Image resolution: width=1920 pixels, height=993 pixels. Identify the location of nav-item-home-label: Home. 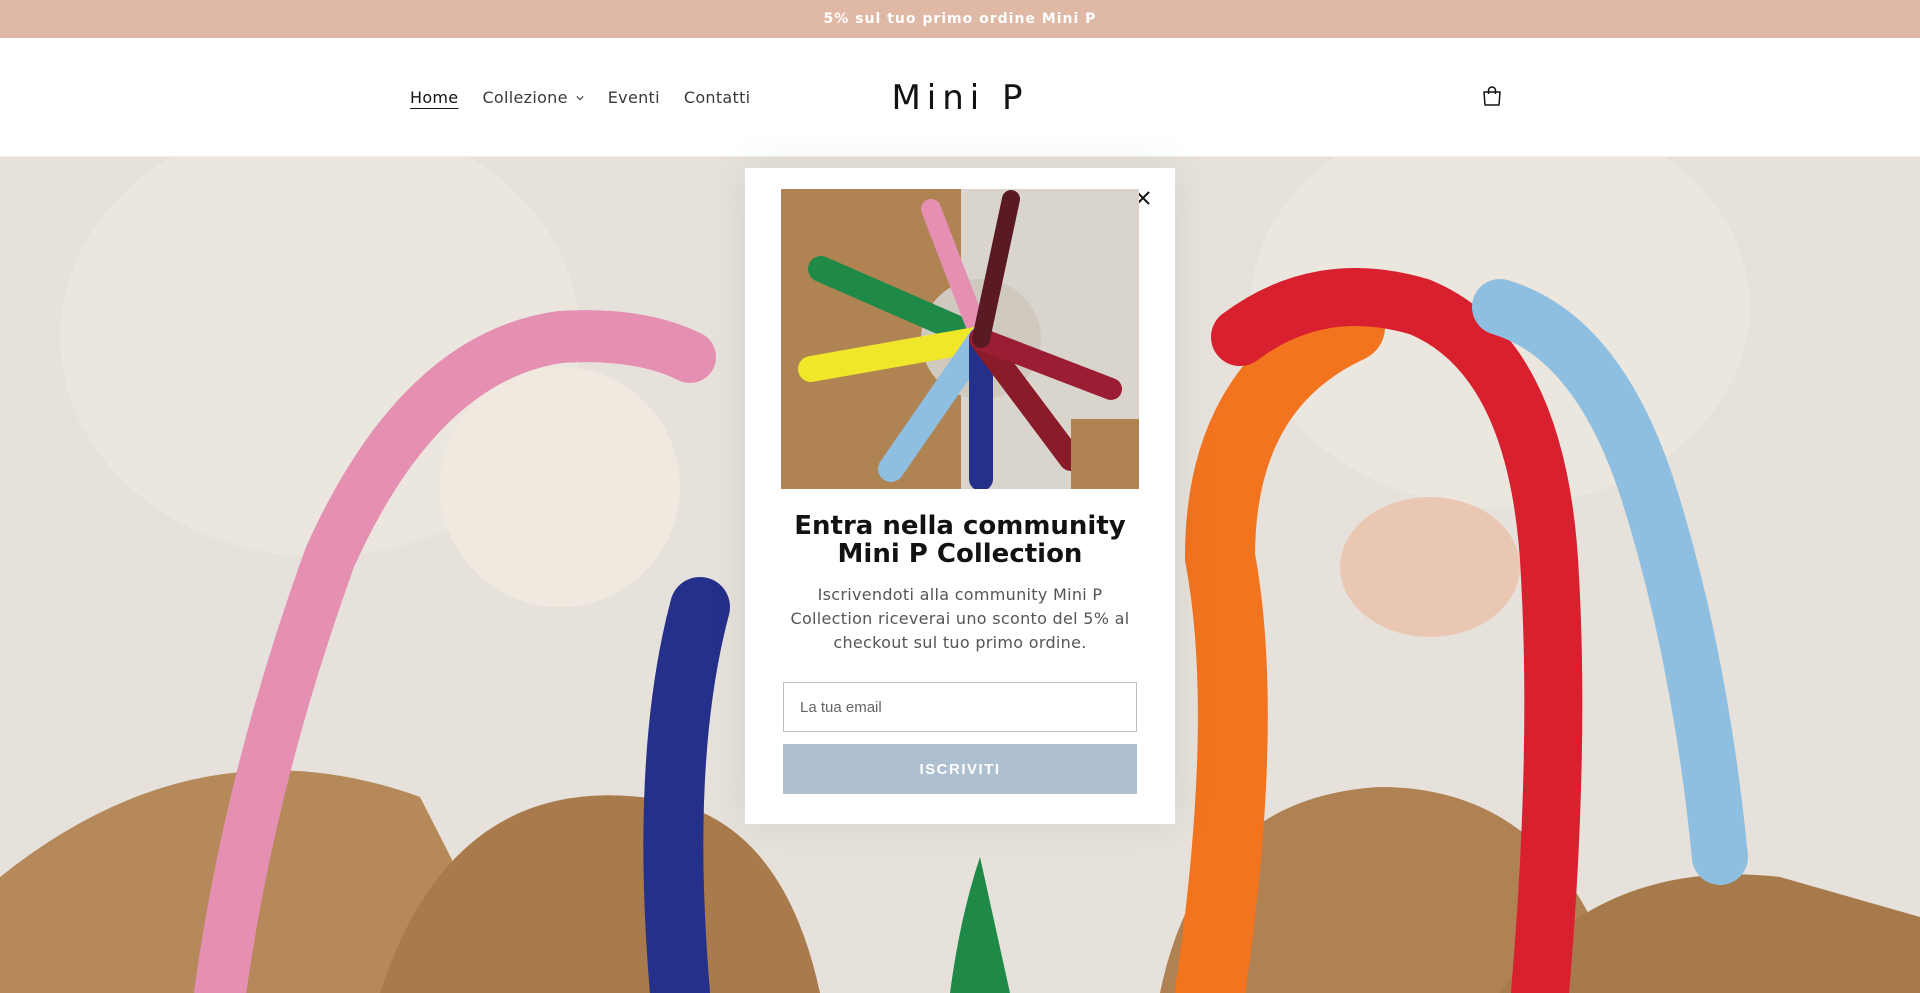
(434, 97).